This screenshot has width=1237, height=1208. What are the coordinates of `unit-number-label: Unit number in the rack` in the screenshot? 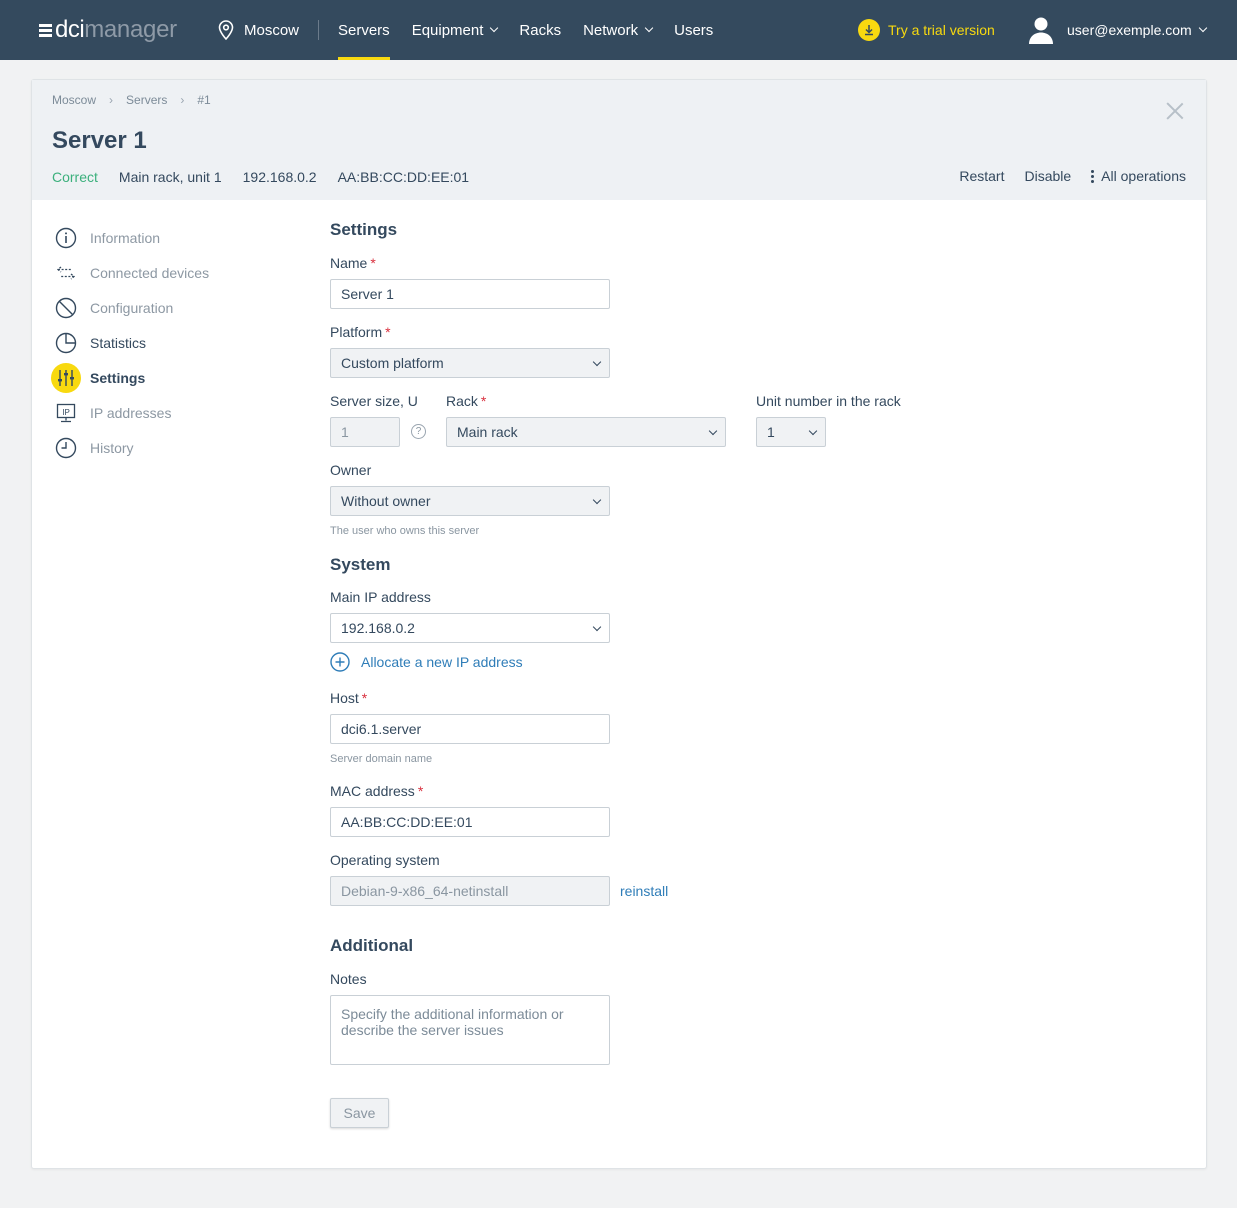 It's located at (828, 401).